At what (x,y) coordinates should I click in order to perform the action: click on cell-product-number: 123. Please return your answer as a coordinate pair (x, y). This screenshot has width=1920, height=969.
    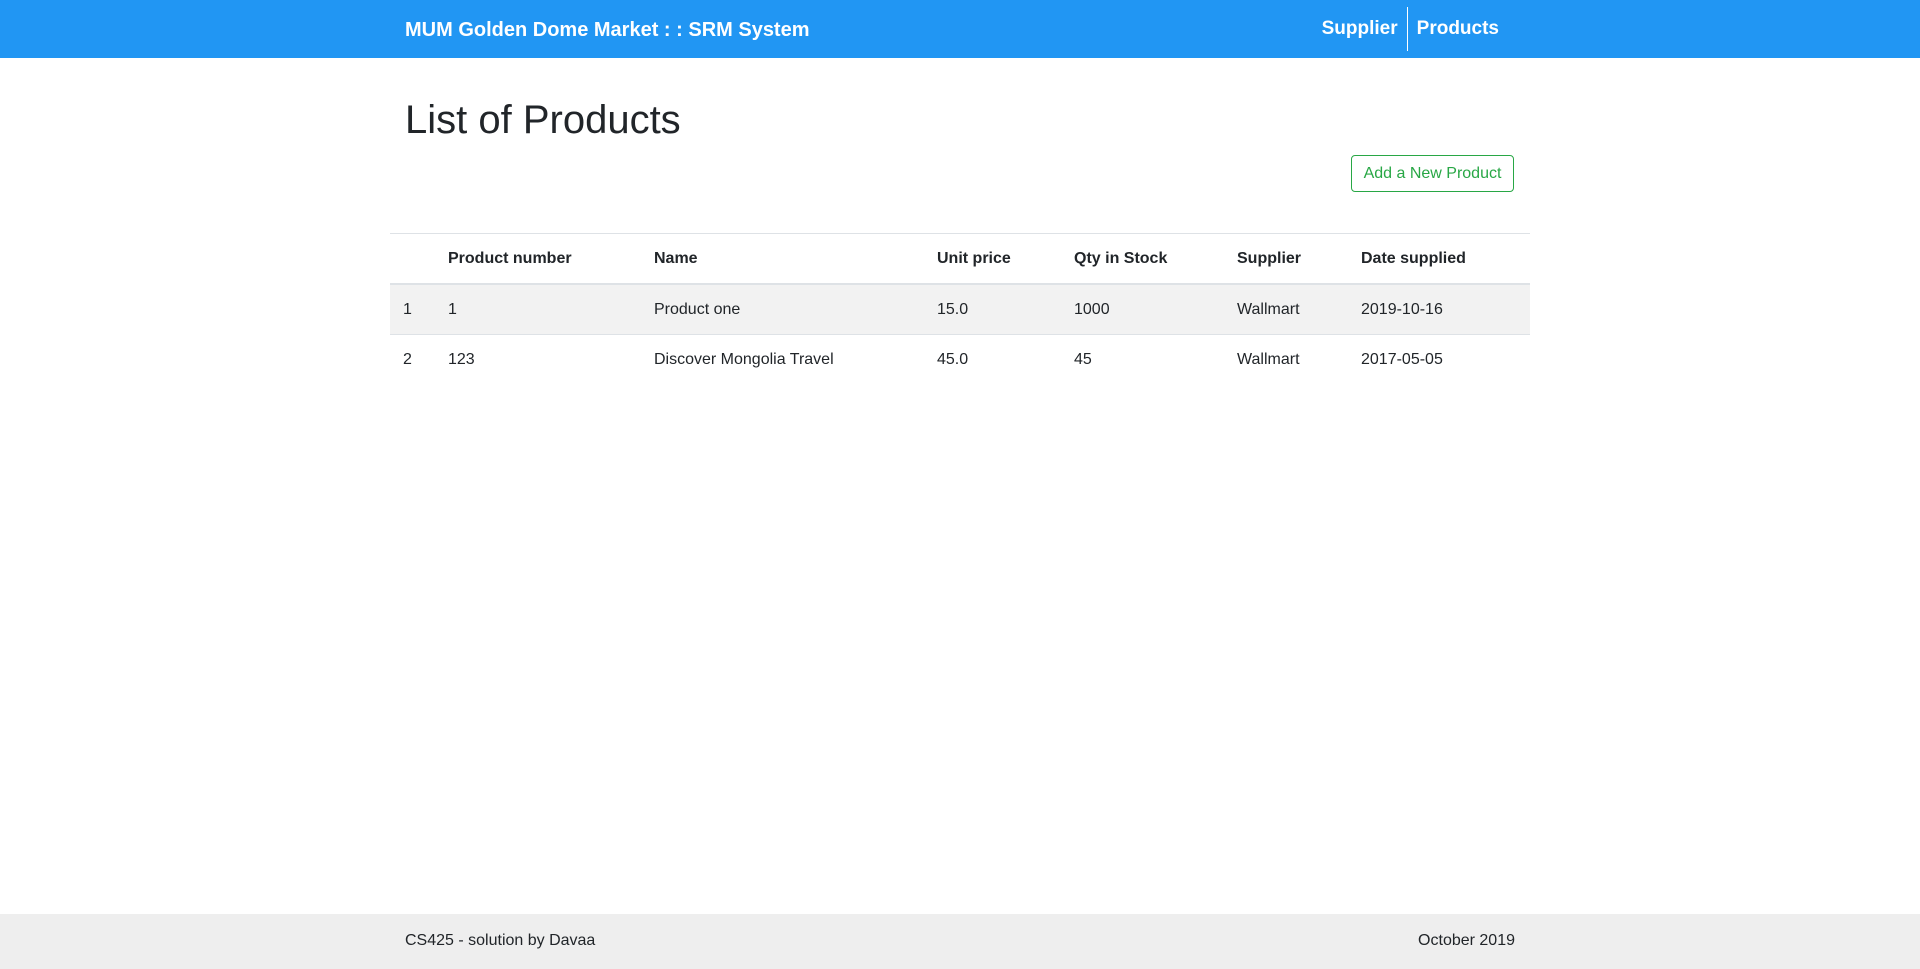
    Looking at the image, I should click on (461, 359).